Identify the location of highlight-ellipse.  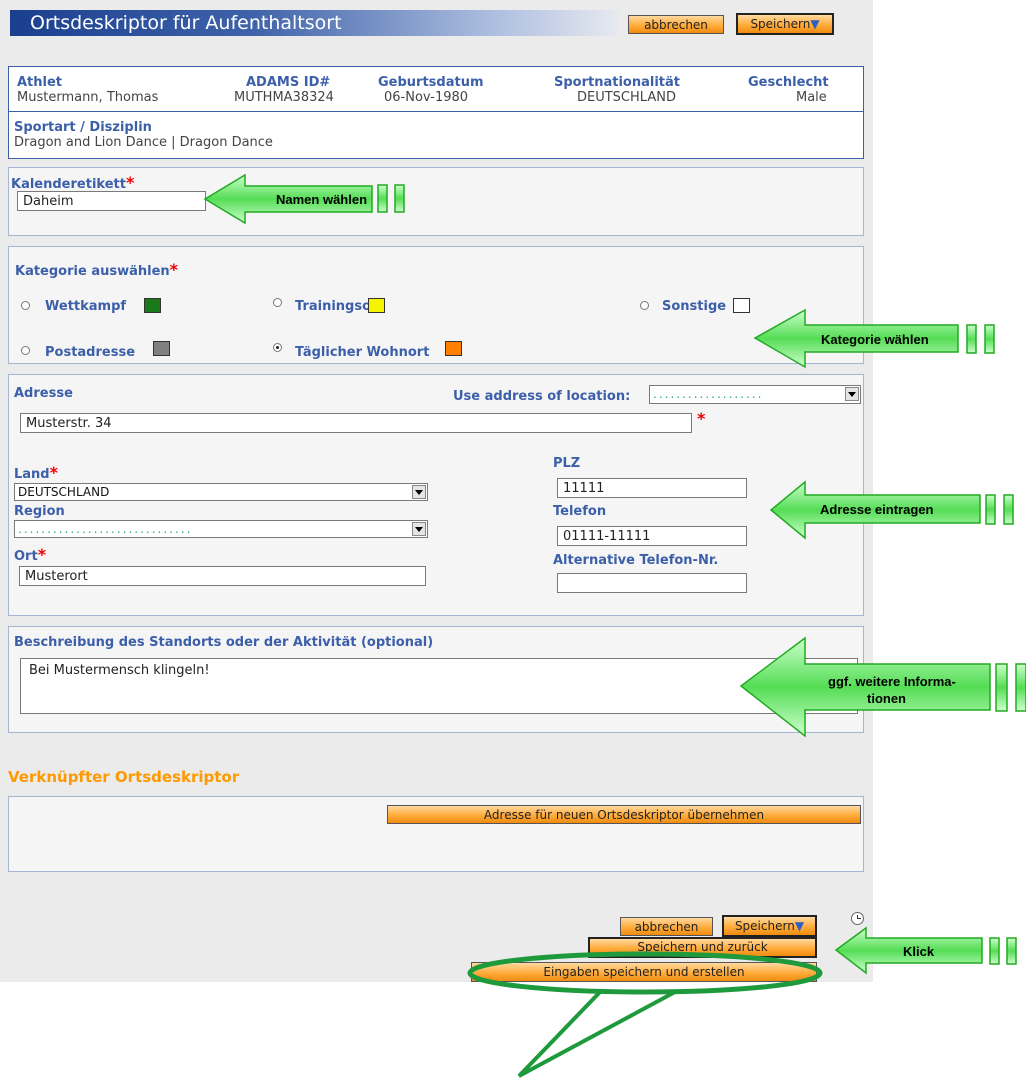
(645, 973).